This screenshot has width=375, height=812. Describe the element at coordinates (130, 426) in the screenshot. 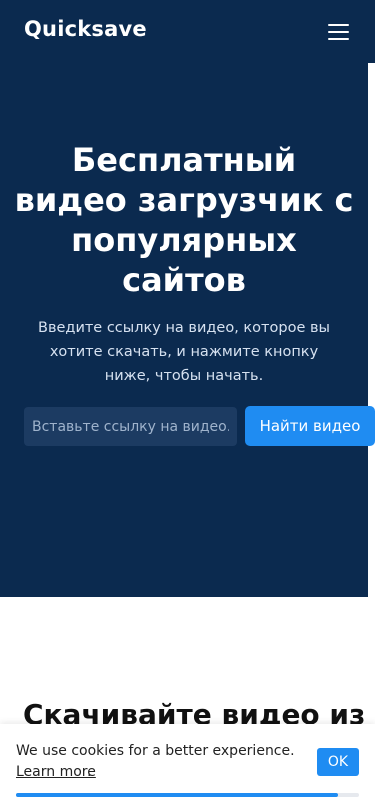

I see `video-url-input` at that location.